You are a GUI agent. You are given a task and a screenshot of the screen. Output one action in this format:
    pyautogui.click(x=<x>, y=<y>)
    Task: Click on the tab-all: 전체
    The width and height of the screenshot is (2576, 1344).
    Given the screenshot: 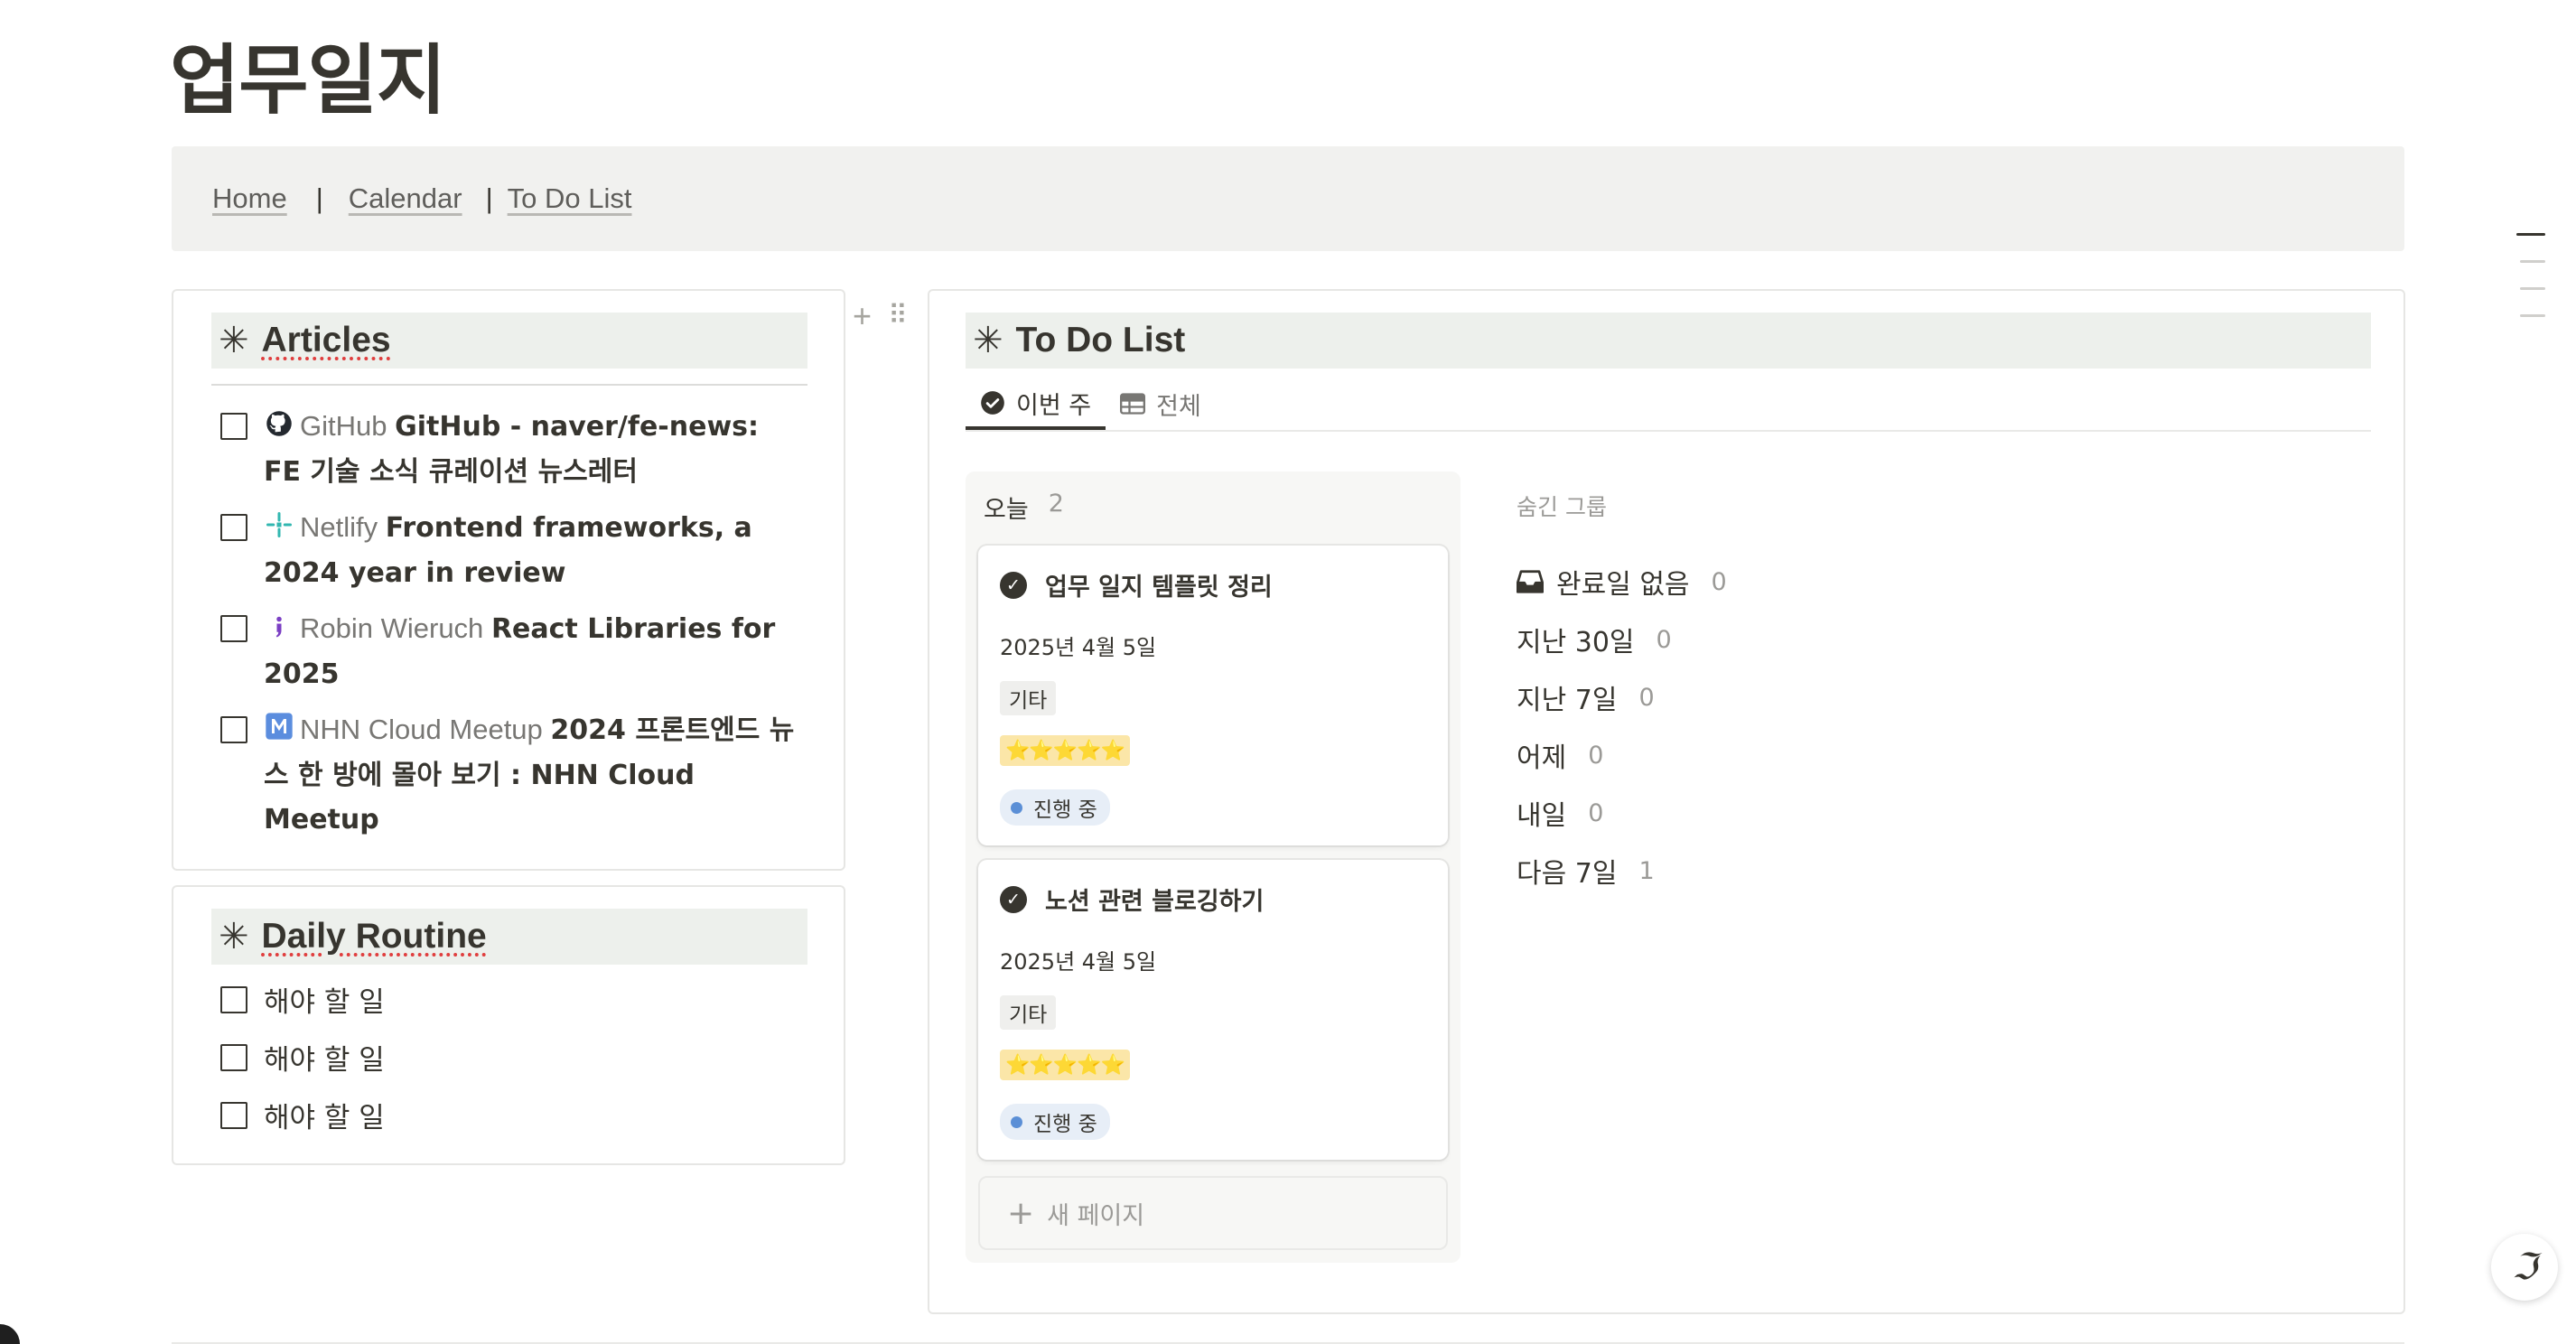 What is the action you would take?
    pyautogui.click(x=1161, y=403)
    